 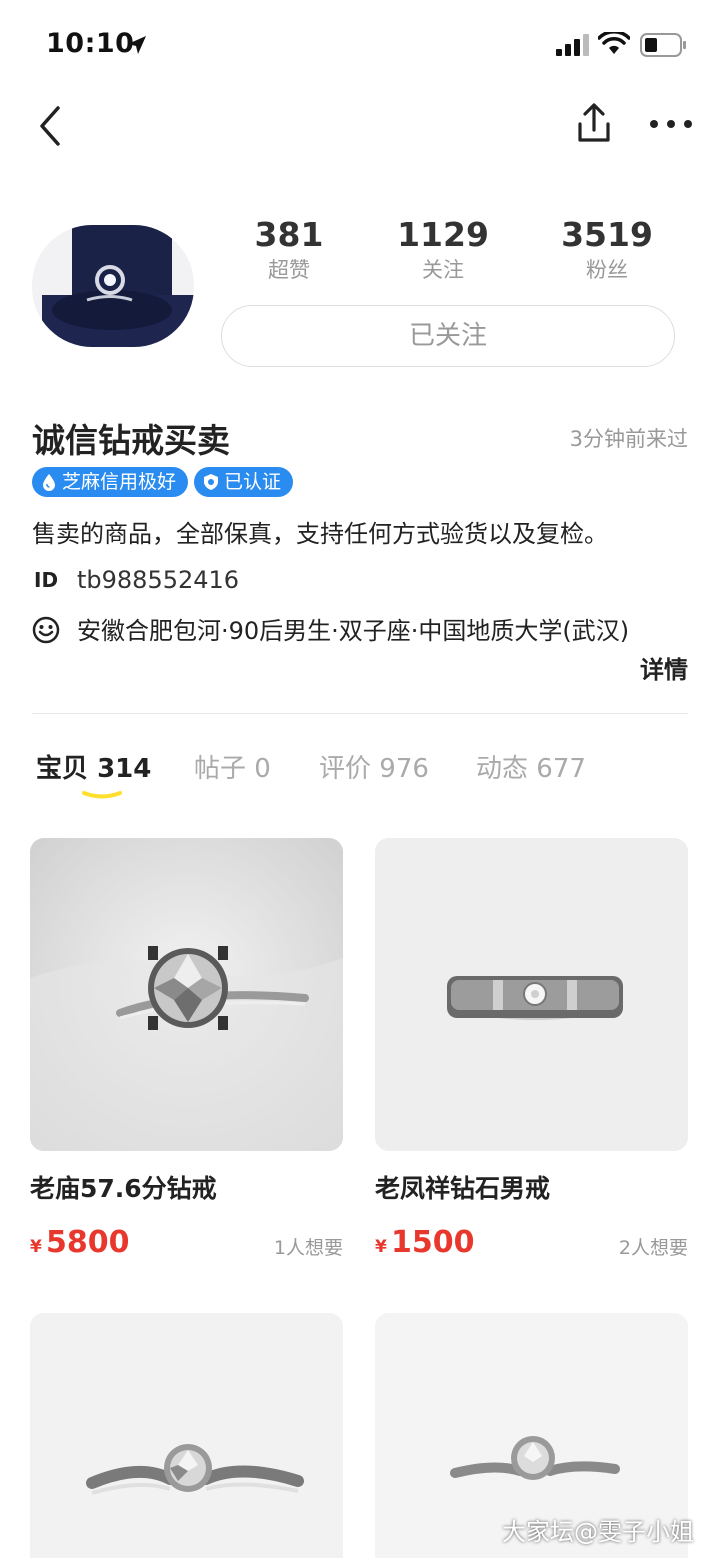 What do you see at coordinates (123, 1188) in the screenshot?
I see `product-title: 老庙57.6分钻戒` at bounding box center [123, 1188].